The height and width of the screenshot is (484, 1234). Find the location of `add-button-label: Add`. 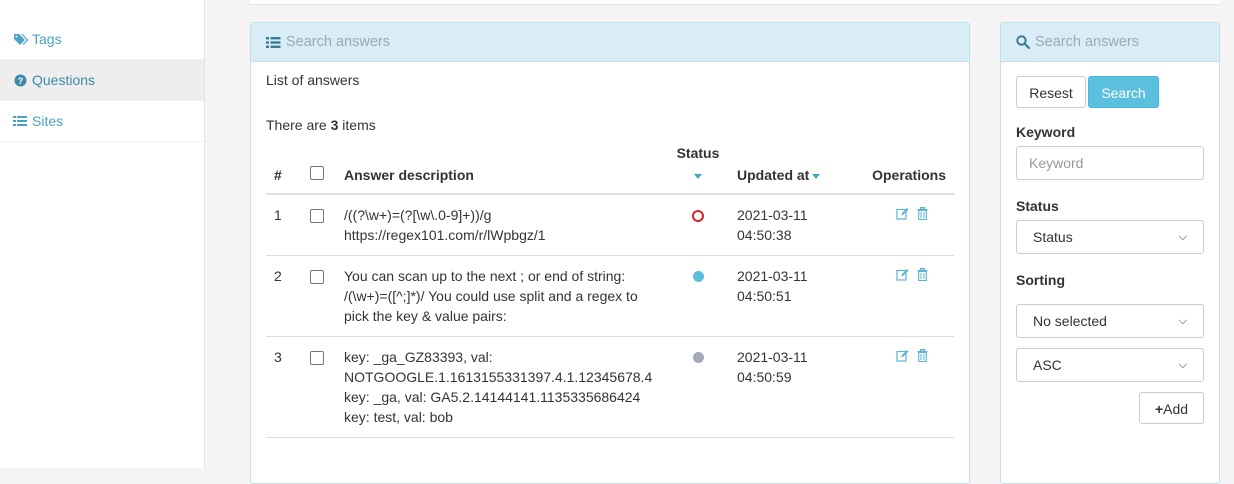

add-button-label: Add is located at coordinates (1176, 409).